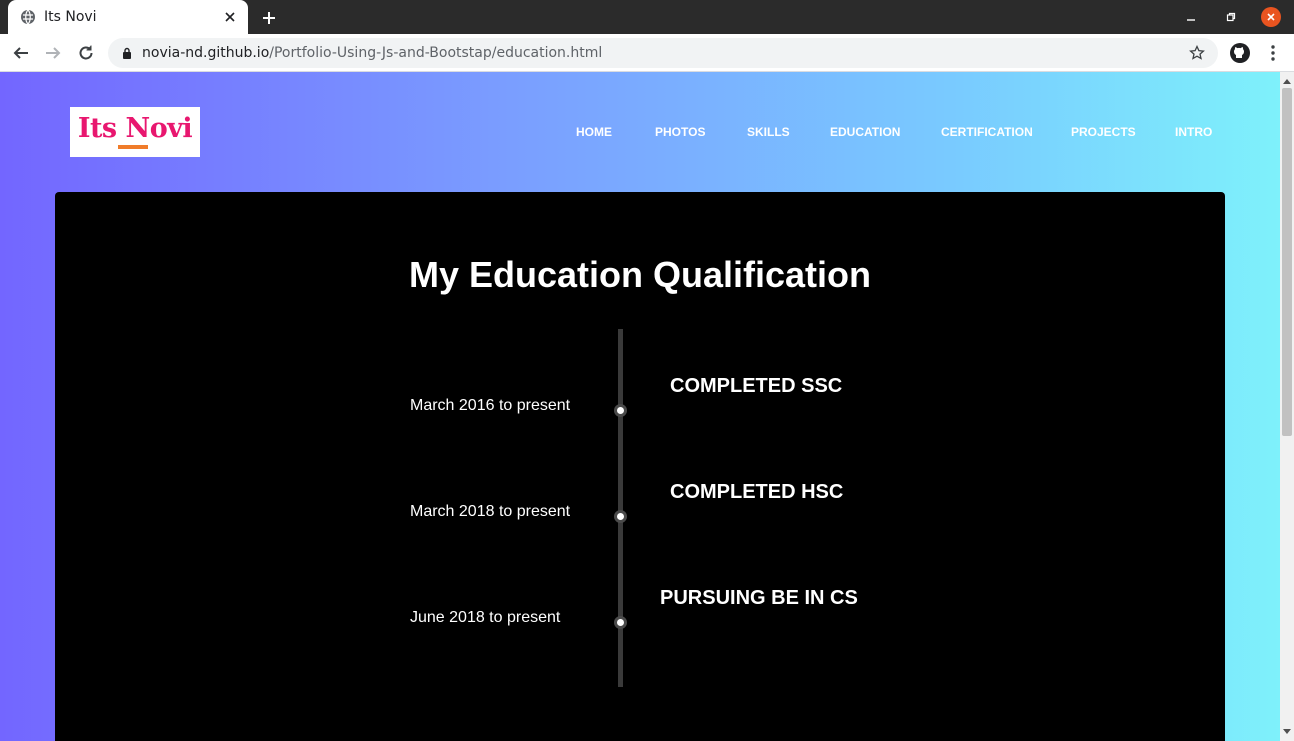 Image resolution: width=1294 pixels, height=741 pixels. I want to click on logo-underline, so click(133, 147).